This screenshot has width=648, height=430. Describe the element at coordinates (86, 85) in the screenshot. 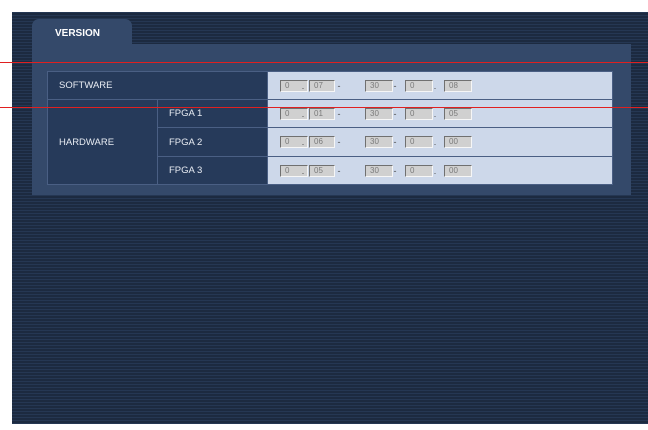

I see `software-label-text: SOFTWARE` at that location.